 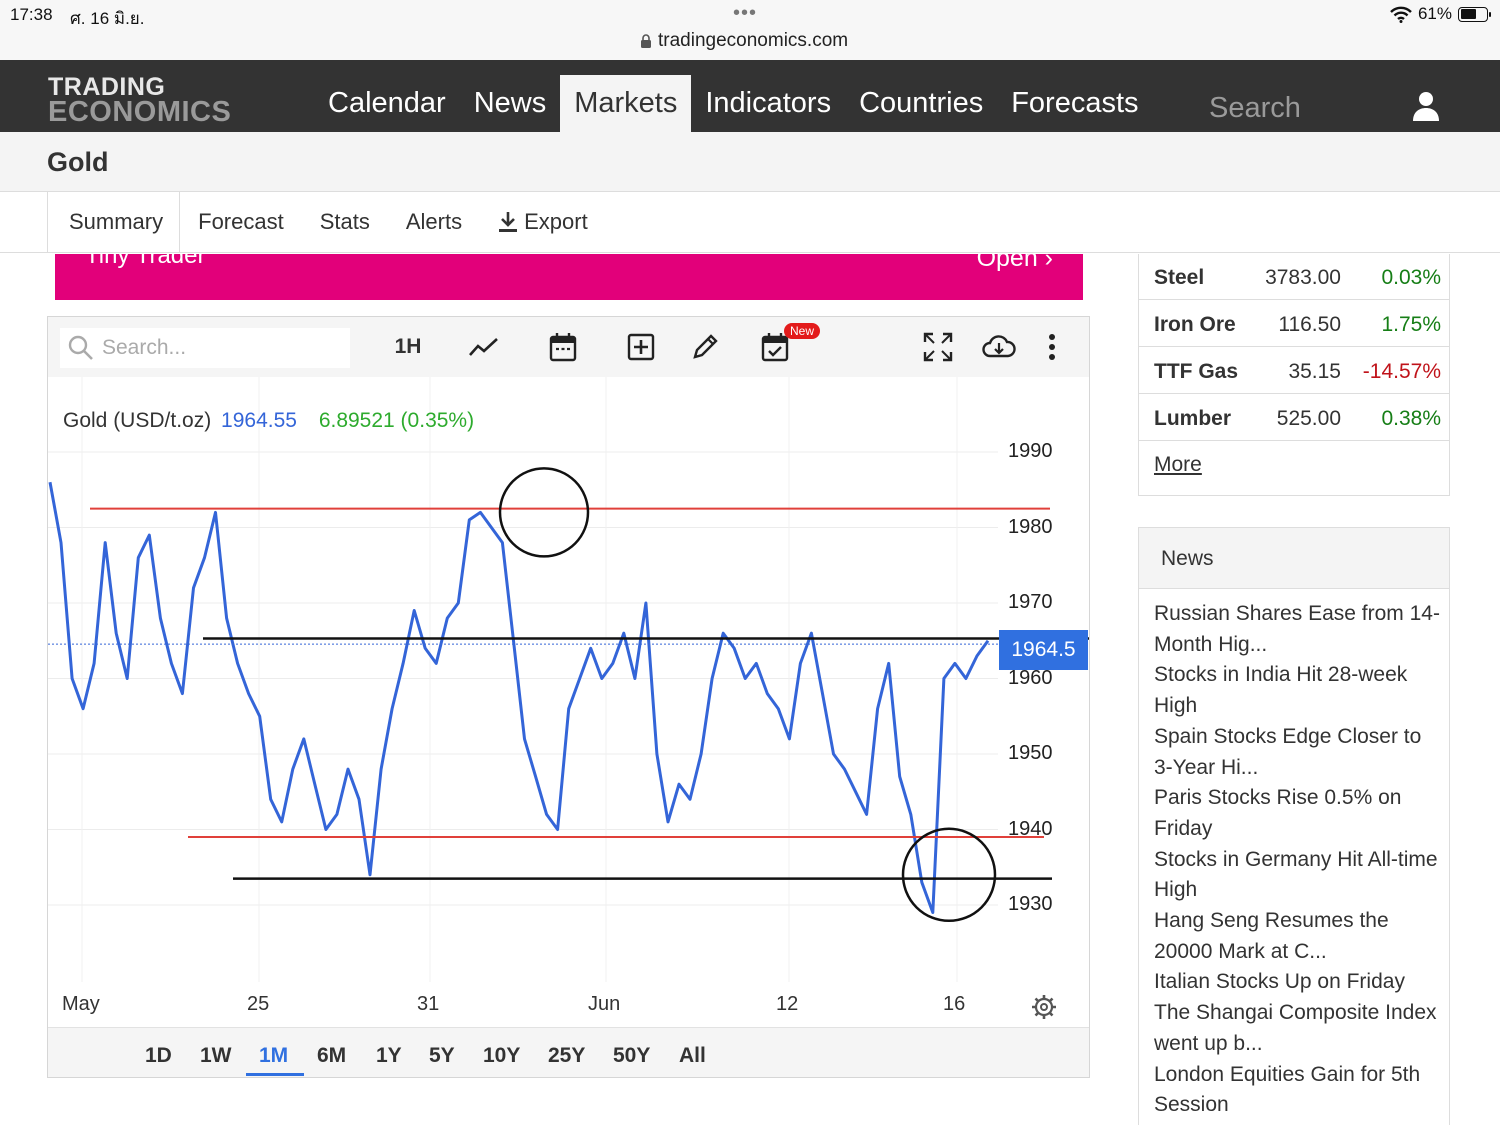 I want to click on range-1m: 1M, so click(x=273, y=1056).